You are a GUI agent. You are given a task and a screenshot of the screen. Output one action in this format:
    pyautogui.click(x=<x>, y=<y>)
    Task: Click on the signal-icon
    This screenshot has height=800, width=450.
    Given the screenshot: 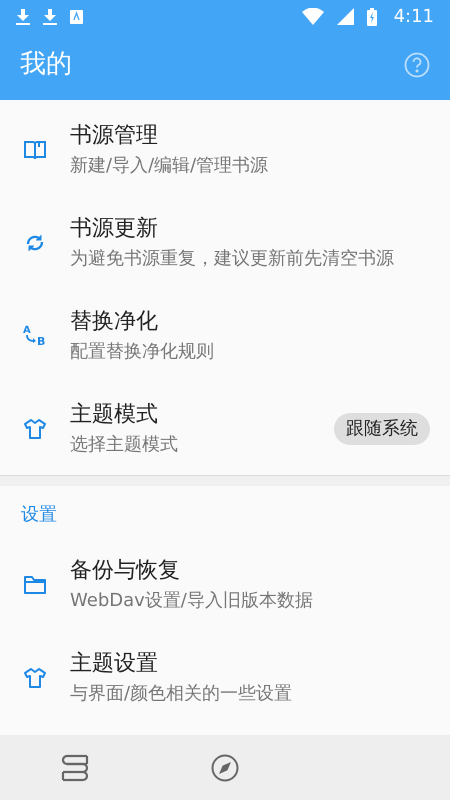 What is the action you would take?
    pyautogui.click(x=345, y=16)
    